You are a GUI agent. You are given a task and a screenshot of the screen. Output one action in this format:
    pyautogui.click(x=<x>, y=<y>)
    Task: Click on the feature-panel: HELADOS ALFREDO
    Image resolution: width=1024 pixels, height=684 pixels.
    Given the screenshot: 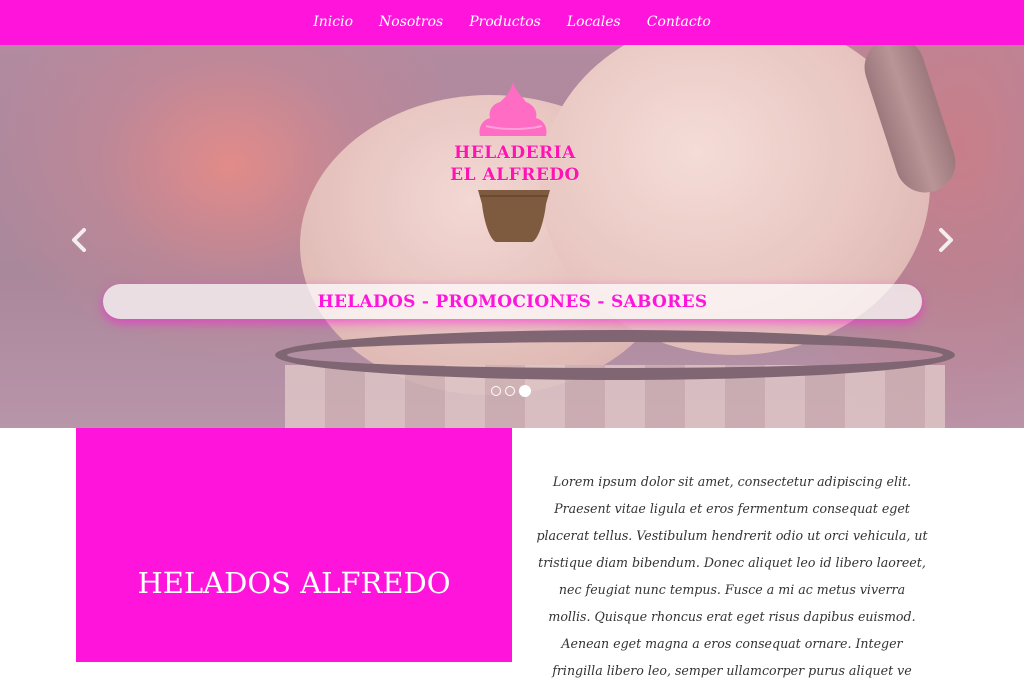 What is the action you would take?
    pyautogui.click(x=294, y=545)
    